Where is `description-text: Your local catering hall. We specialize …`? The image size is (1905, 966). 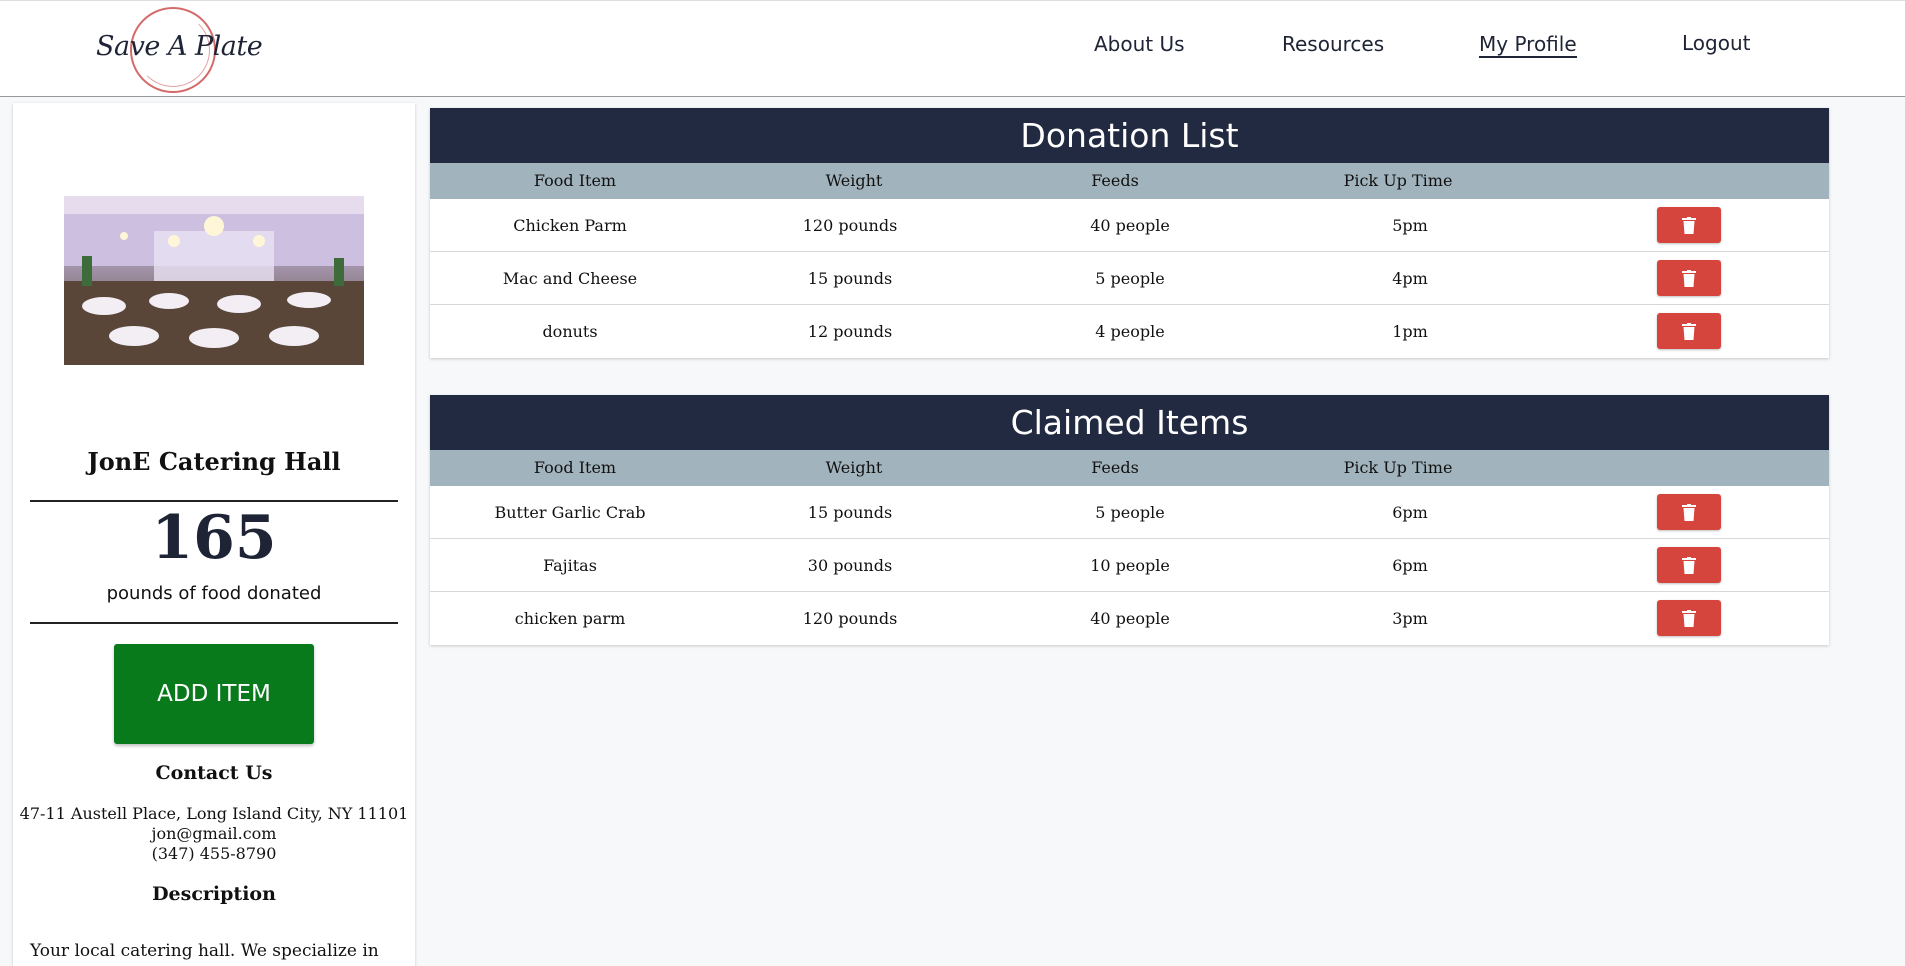 description-text: Your local catering hall. We specialize … is located at coordinates (204, 951).